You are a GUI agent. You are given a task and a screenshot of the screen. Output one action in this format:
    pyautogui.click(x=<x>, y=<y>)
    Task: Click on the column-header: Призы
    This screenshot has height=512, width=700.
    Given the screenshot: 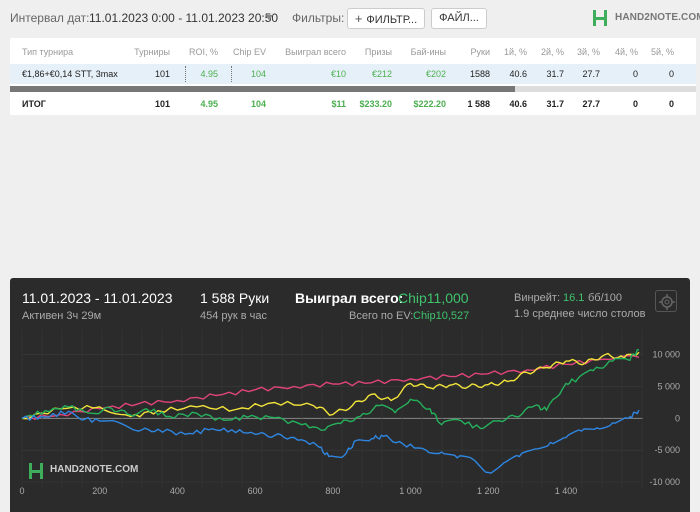 What is the action you would take?
    pyautogui.click(x=371, y=52)
    